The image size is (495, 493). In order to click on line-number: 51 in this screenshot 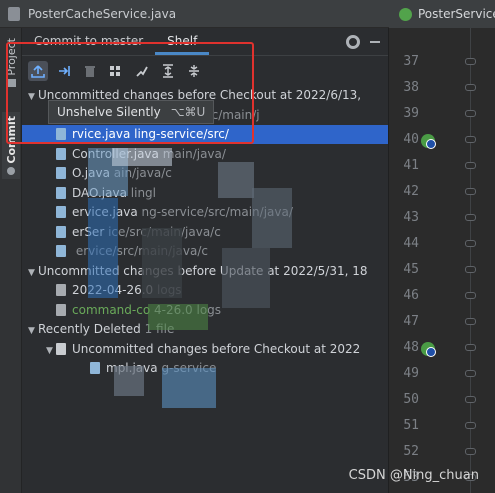, I will do `click(411, 425)`.